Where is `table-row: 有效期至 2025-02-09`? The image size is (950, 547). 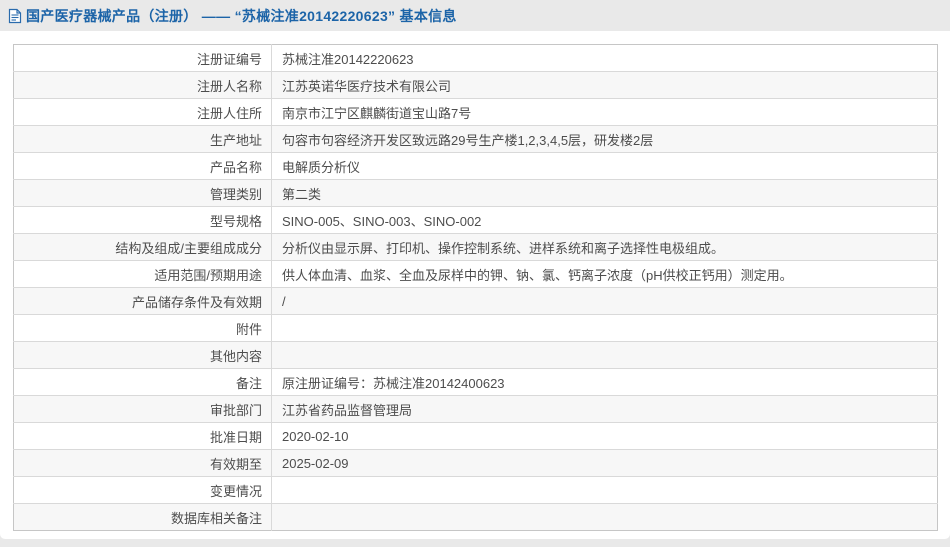
table-row: 有效期至 2025-02-09 is located at coordinates (475, 463).